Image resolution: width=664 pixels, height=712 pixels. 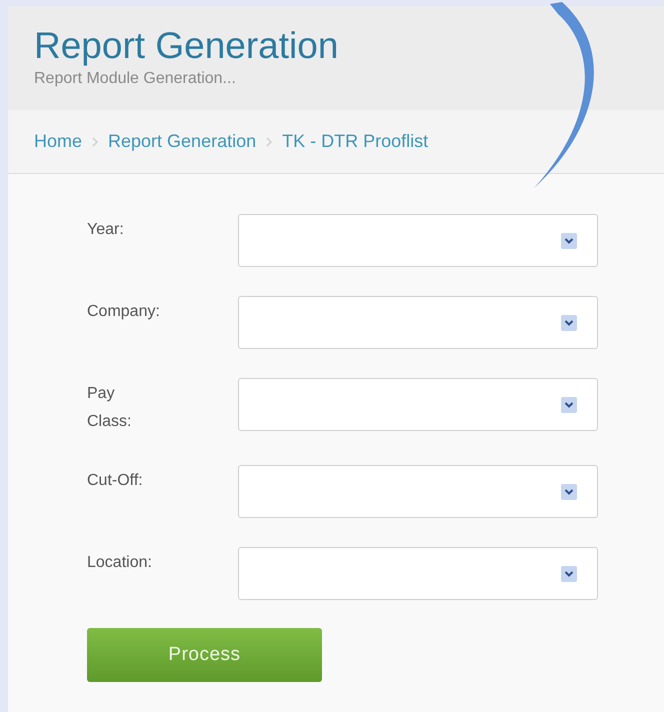 What do you see at coordinates (124, 312) in the screenshot?
I see `field-label: Company:` at bounding box center [124, 312].